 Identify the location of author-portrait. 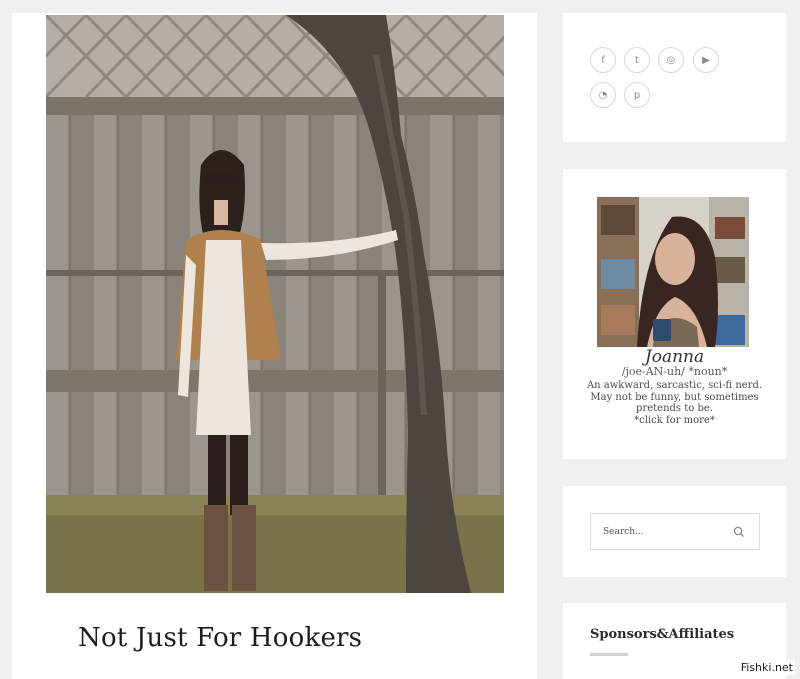
(673, 272).